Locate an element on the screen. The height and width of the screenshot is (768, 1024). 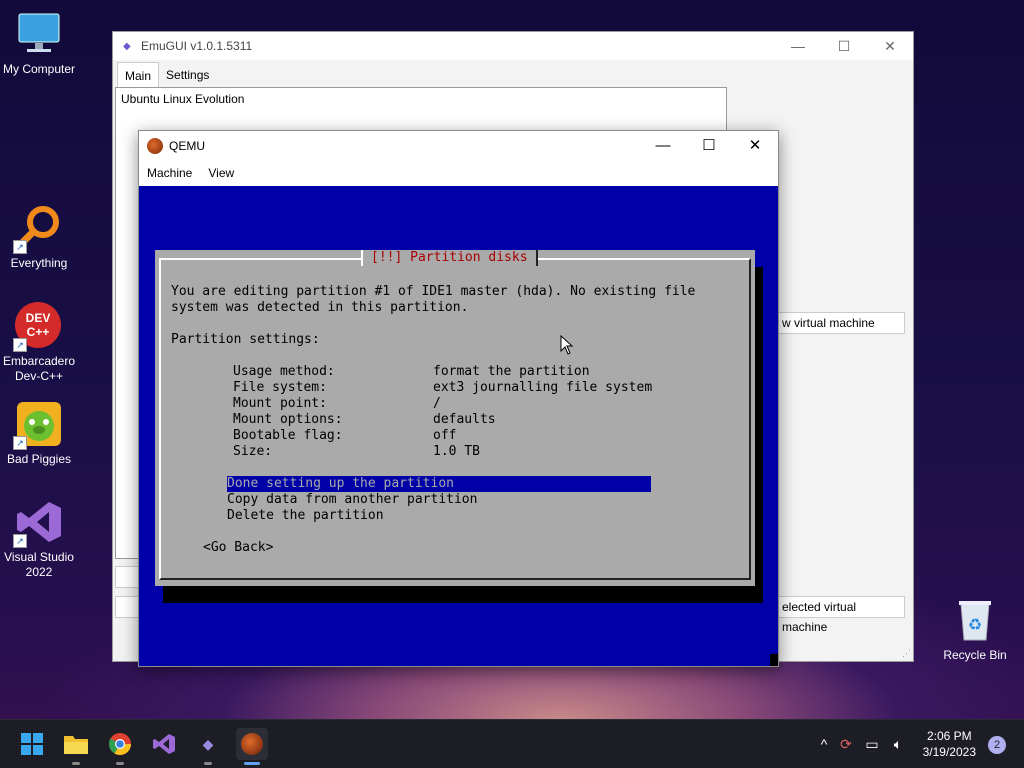
go-back-button: <Go Back> is located at coordinates (238, 548).